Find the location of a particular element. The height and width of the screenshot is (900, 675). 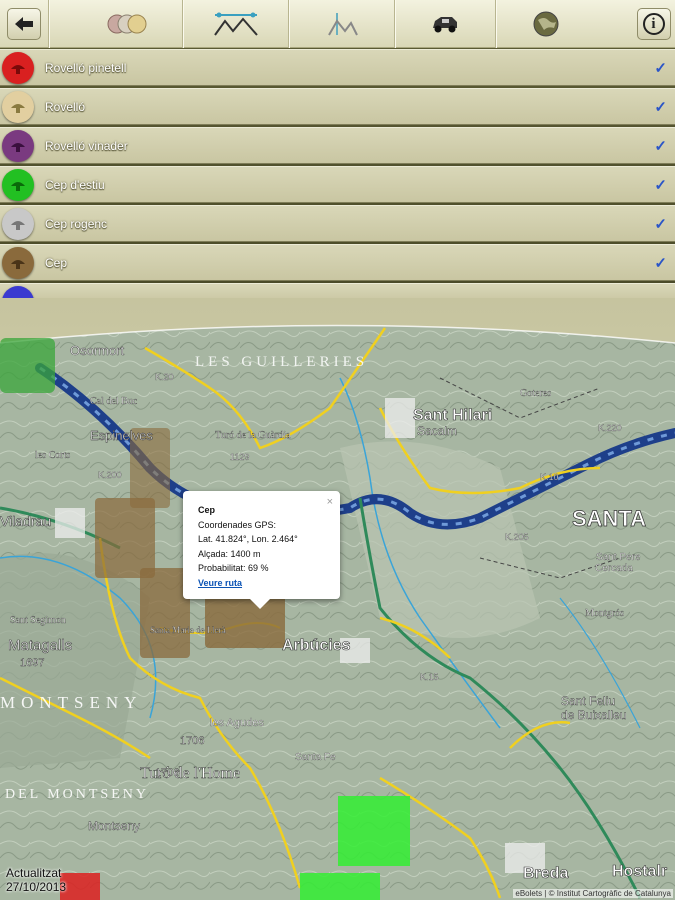

label-cal-buc: Cal del Buc is located at coordinates (114, 401).